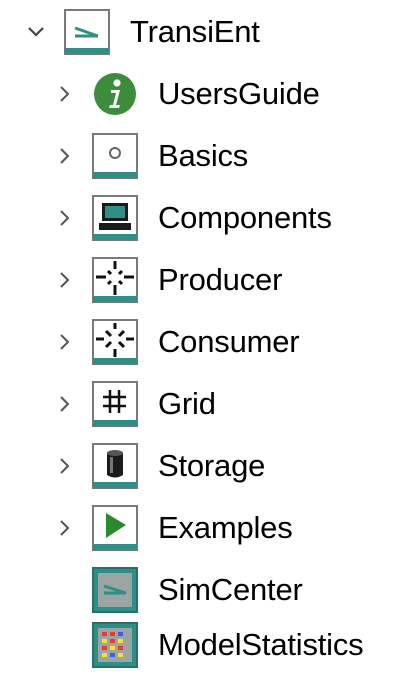 This screenshot has height=682, width=394. I want to click on tree-item-label: UsersGuide, so click(239, 93).